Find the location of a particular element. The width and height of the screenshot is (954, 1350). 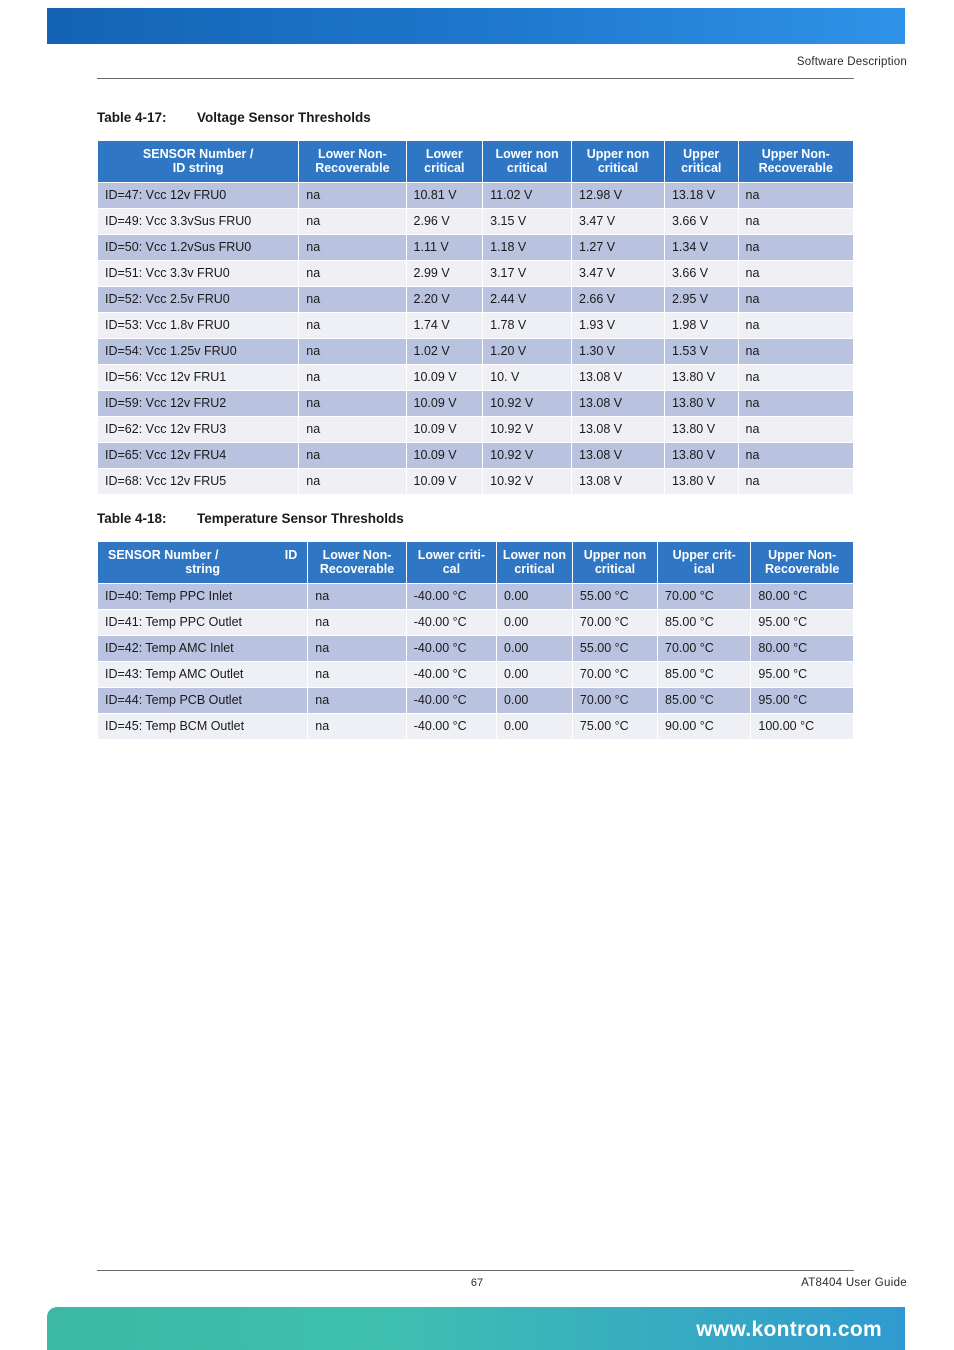

cell-value: 75.00 °C is located at coordinates (615, 726).